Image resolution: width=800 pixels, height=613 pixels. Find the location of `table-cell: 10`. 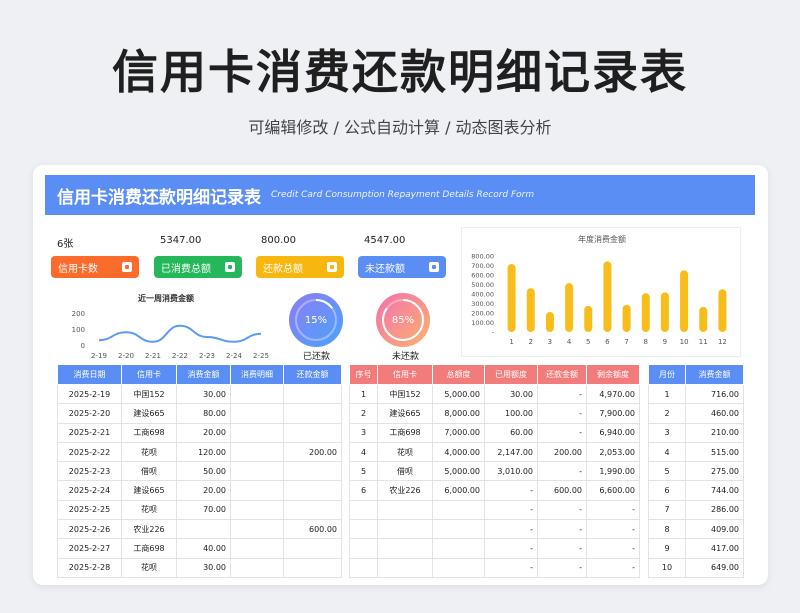

table-cell: 10 is located at coordinates (667, 567).